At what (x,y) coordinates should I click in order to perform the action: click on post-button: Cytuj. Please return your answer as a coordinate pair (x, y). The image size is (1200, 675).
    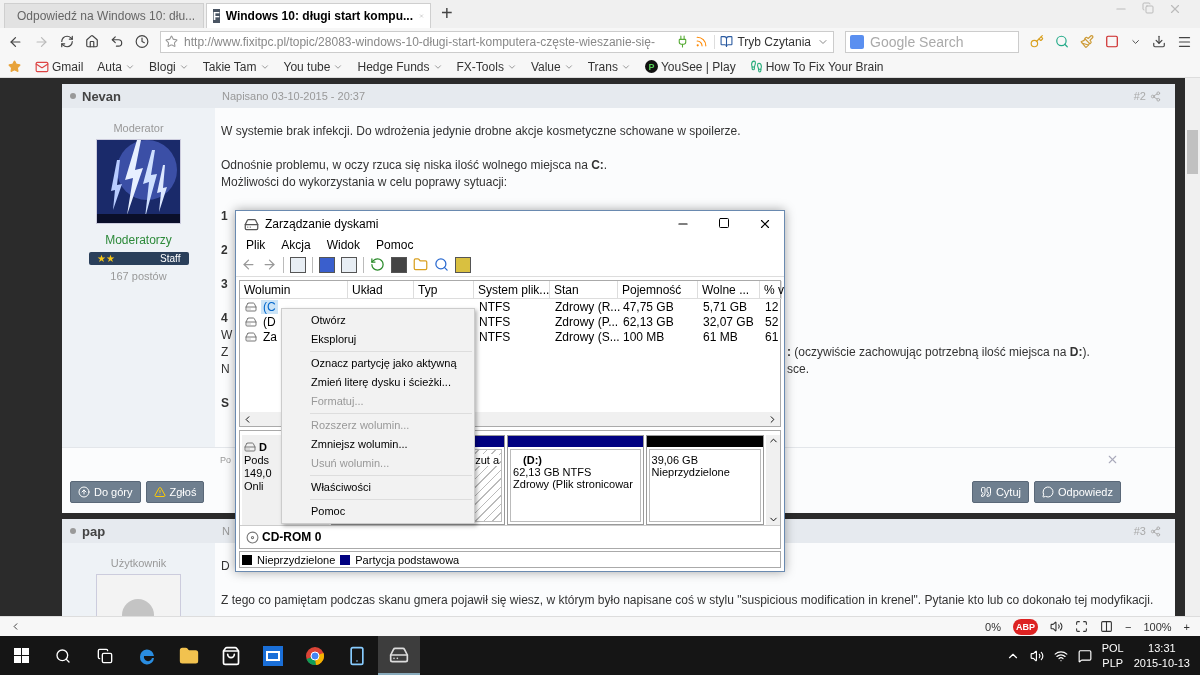
    Looking at the image, I should click on (1000, 492).